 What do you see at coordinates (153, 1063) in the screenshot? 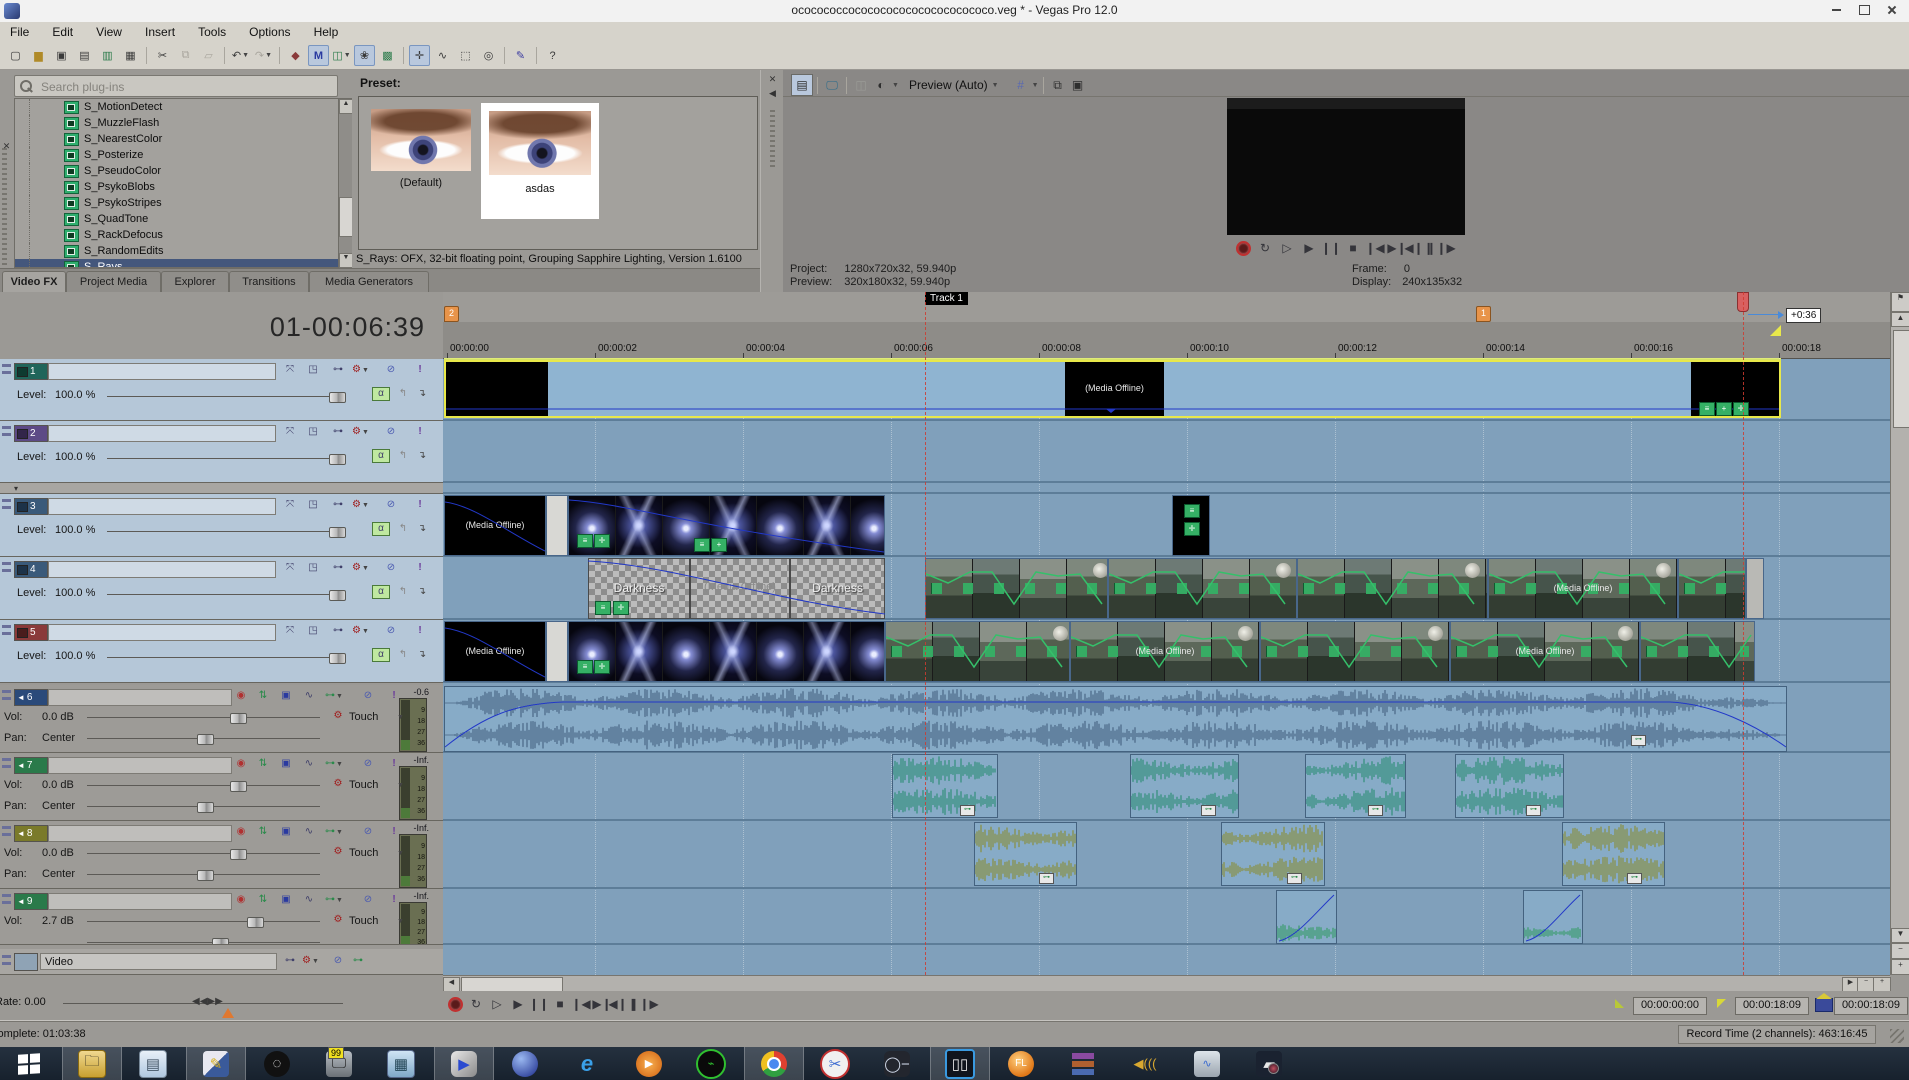
I see `taskbar-icon-notepad: ▤` at bounding box center [153, 1063].